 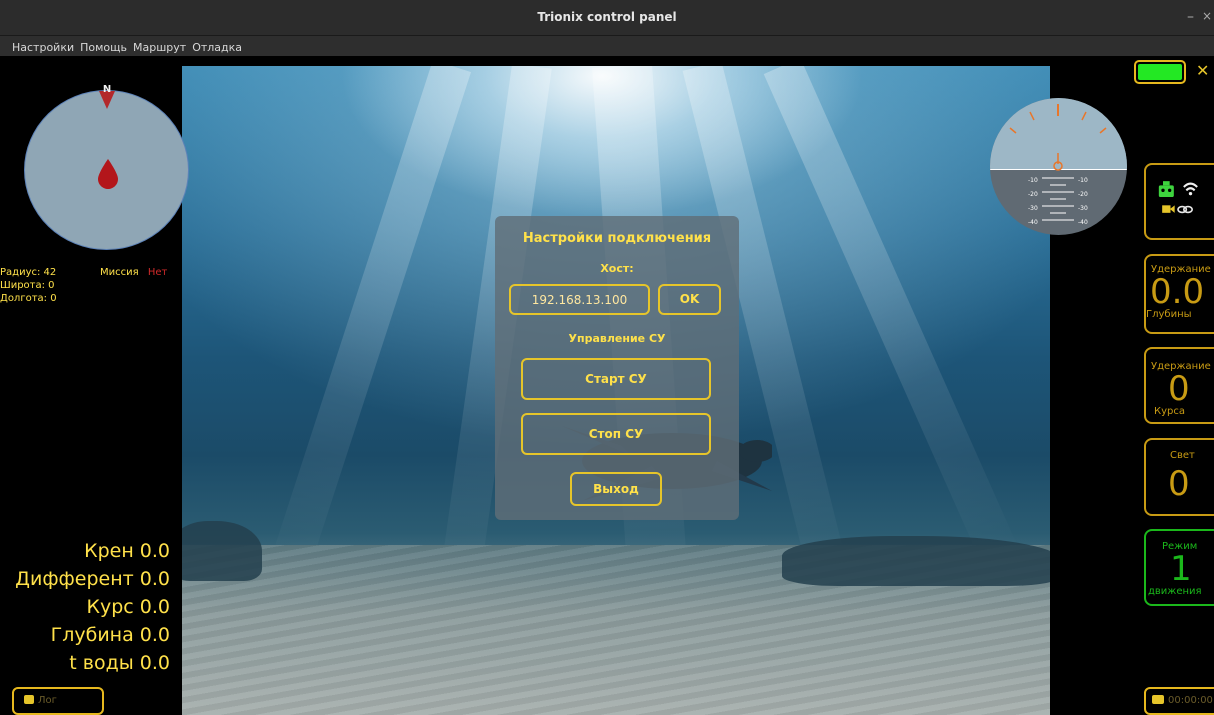 I want to click on control-system-label: Управление СУ, so click(x=617, y=338).